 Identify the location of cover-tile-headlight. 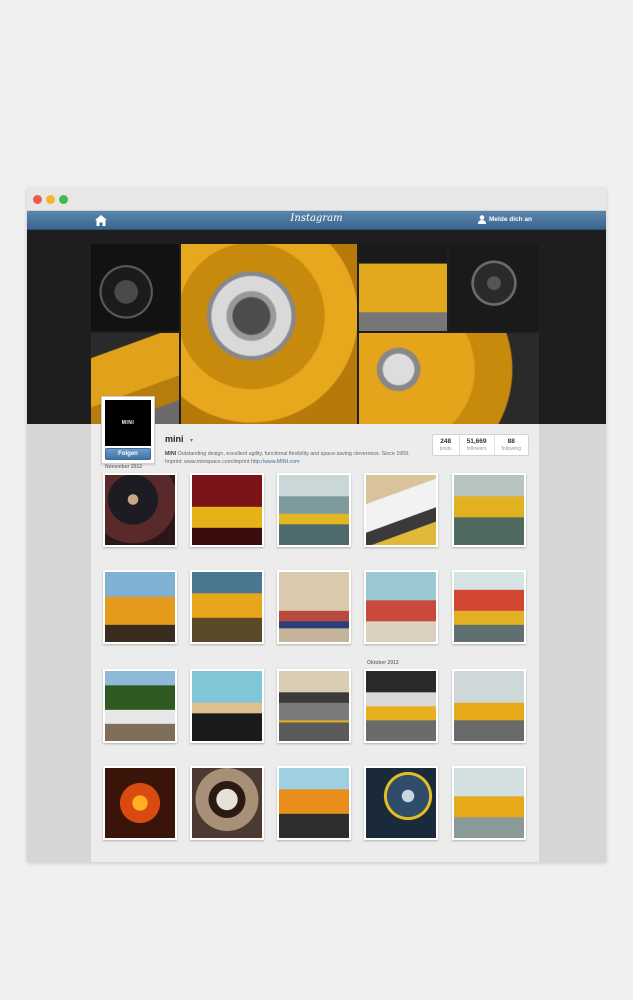
(269, 334).